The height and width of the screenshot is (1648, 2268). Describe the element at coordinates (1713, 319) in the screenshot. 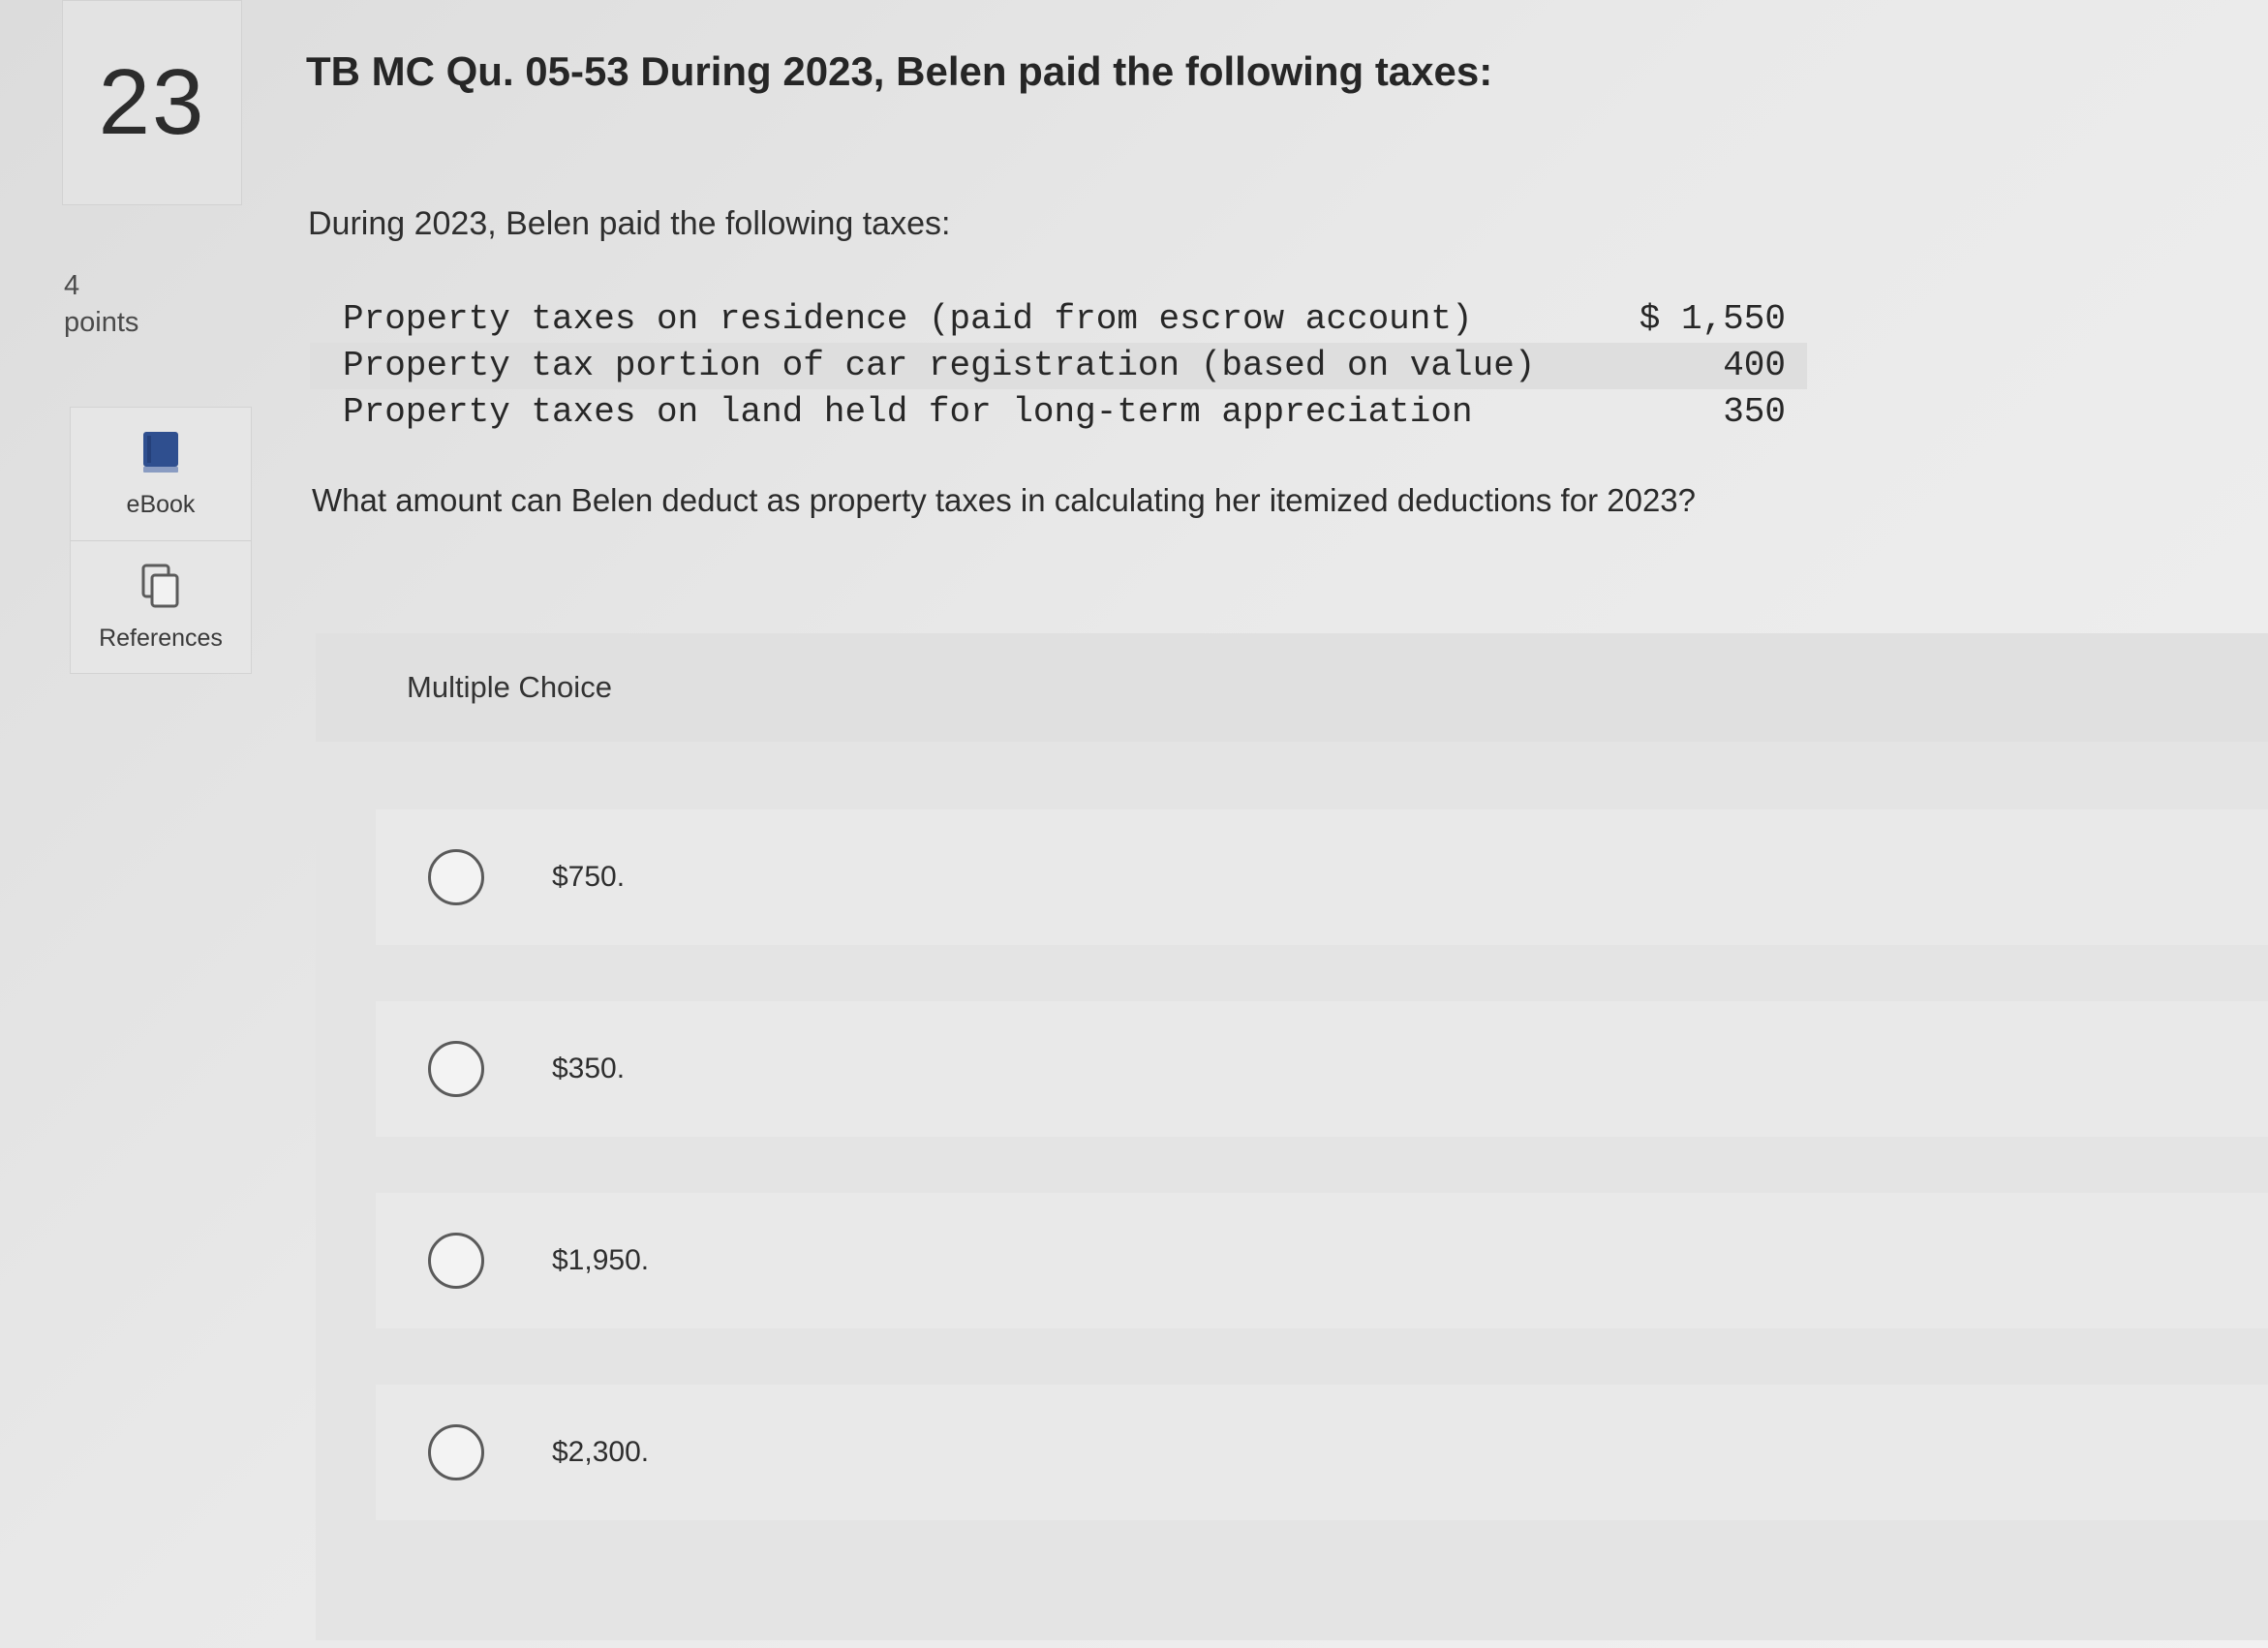

I see `tax-amount: $ 1,550` at that location.